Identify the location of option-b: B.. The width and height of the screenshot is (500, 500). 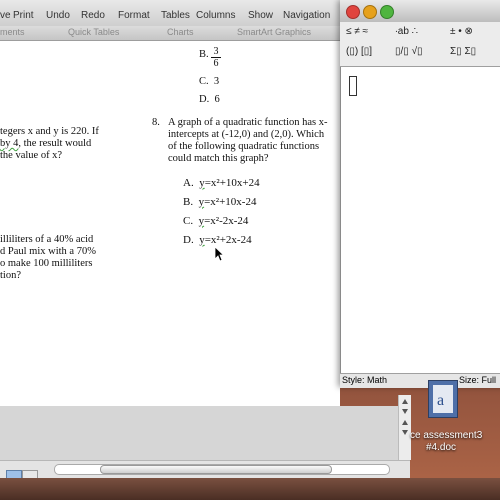
(204, 54).